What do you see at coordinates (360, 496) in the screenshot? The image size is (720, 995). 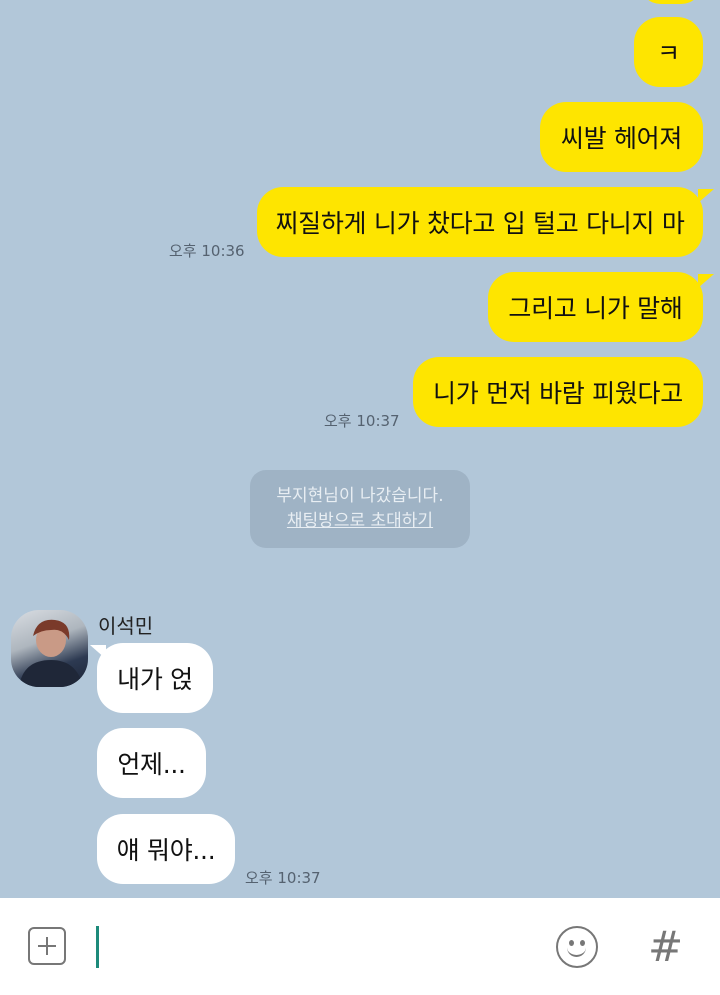 I see `notice-text: 부지현님이 나갔습니다.` at bounding box center [360, 496].